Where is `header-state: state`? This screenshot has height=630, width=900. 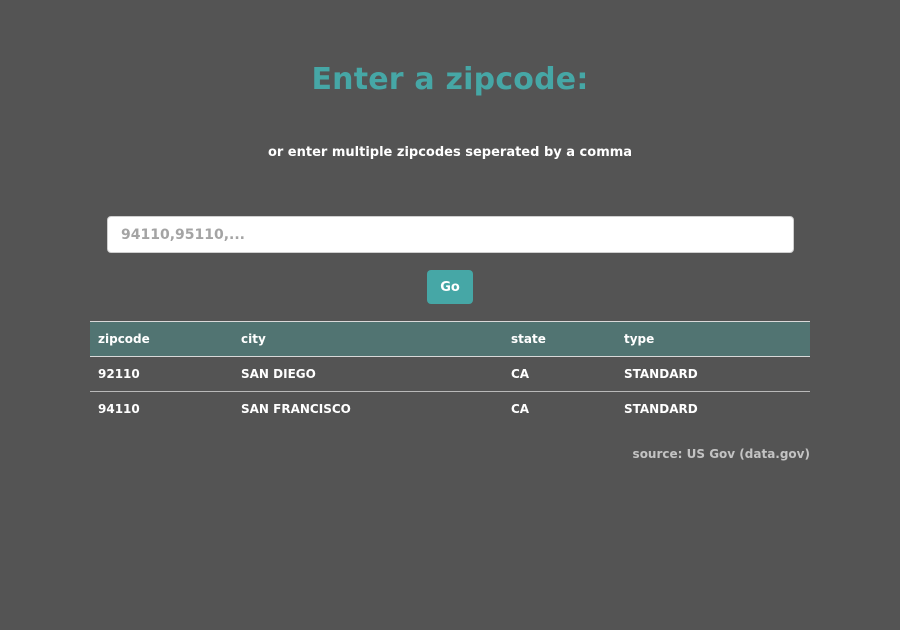 header-state: state is located at coordinates (528, 339).